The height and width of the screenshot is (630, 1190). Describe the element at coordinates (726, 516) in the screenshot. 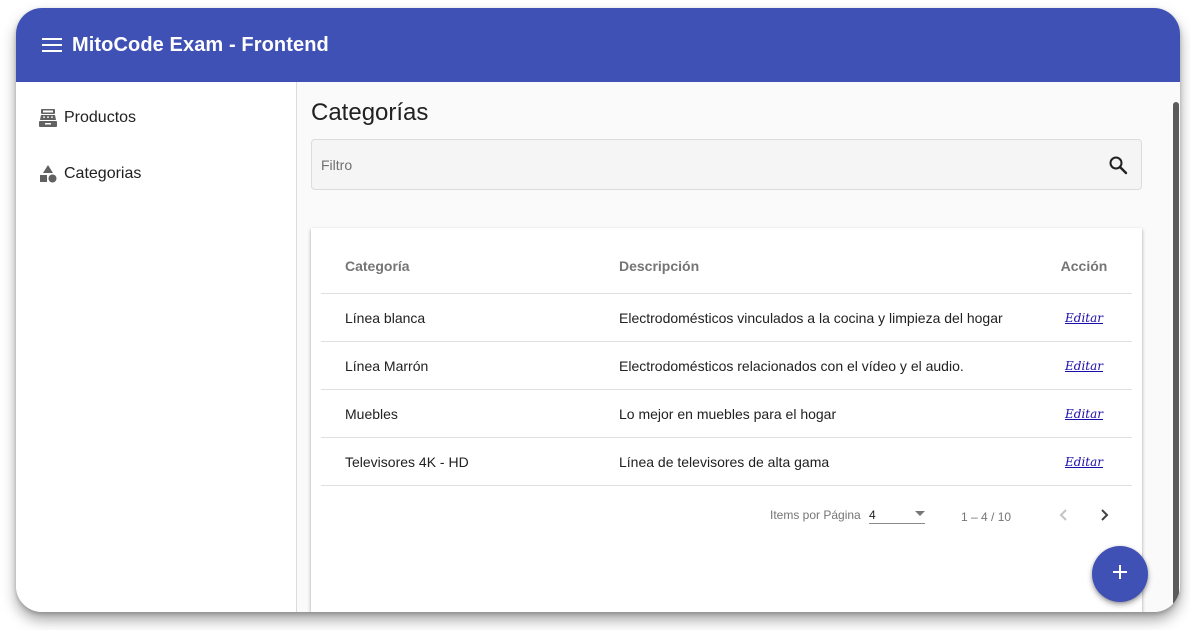

I see `paginator: Items por Página 4 1 – 4 / 10` at that location.